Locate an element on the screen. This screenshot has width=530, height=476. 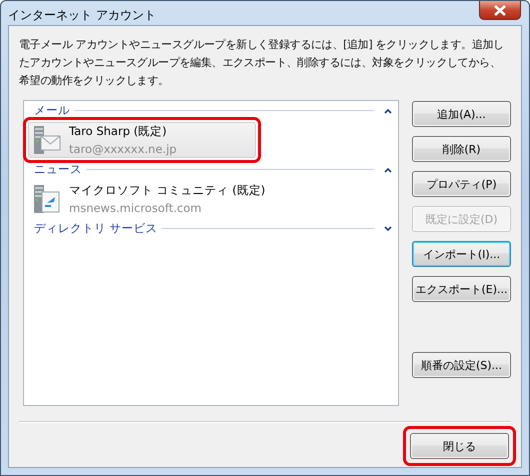
mail-server-icon is located at coordinates (47, 140).